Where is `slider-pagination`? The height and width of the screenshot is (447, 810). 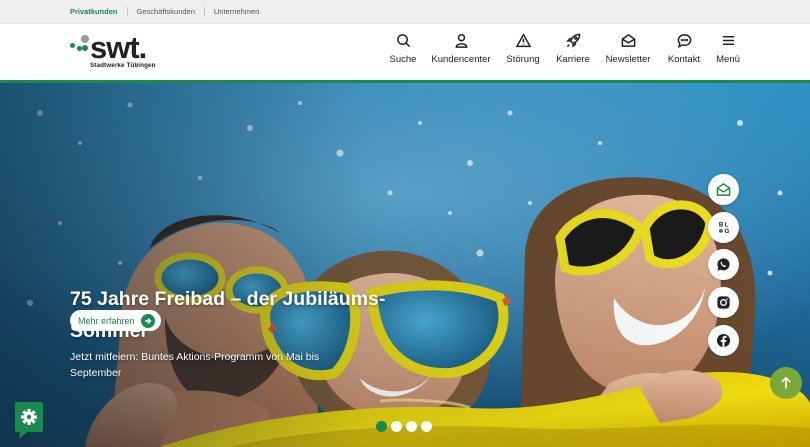
slider-pagination is located at coordinates (404, 426).